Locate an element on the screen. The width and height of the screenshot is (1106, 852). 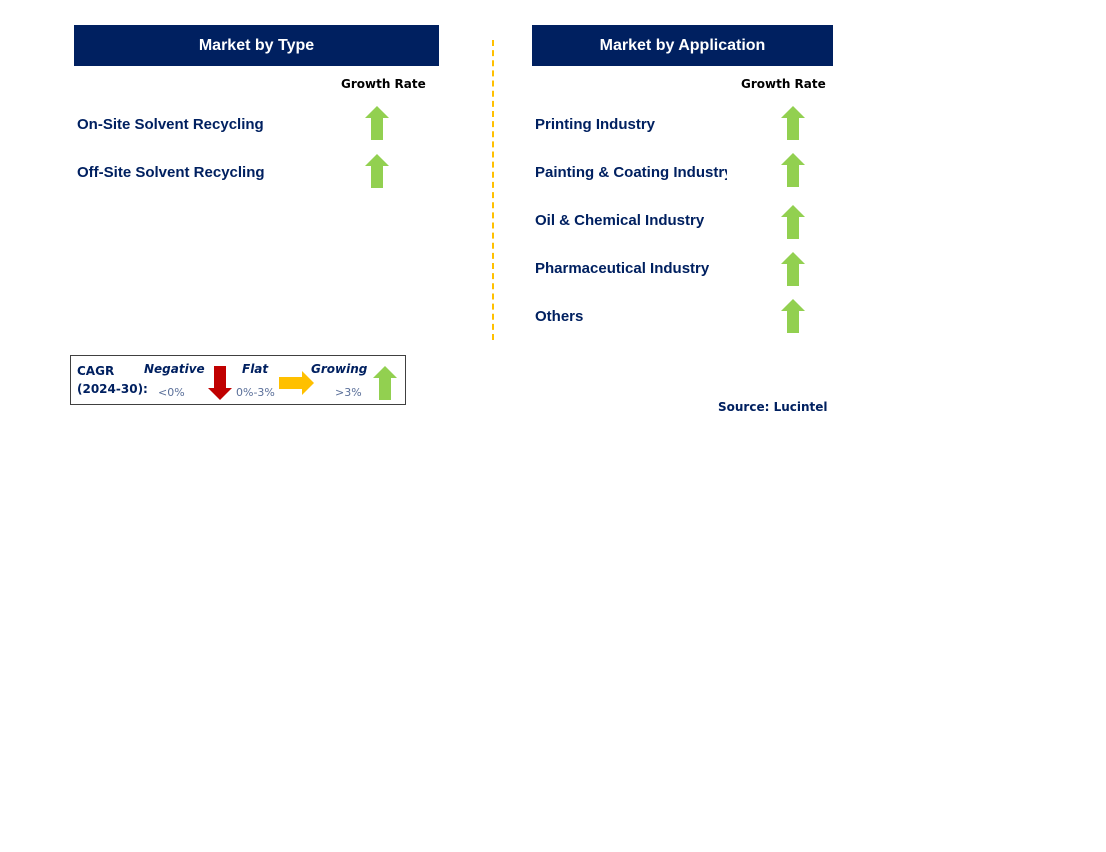
market-by-application-header: Market by Application is located at coordinates (682, 45).